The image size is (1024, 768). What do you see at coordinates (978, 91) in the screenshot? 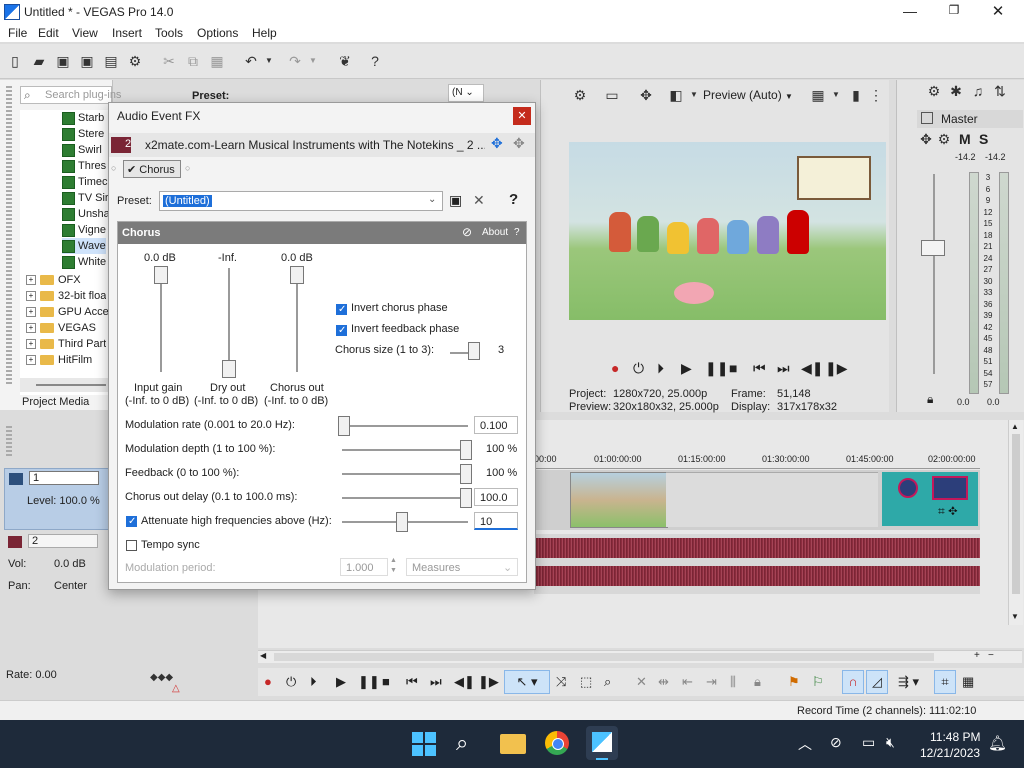
I see `master-mute-icon: ♫` at bounding box center [978, 91].